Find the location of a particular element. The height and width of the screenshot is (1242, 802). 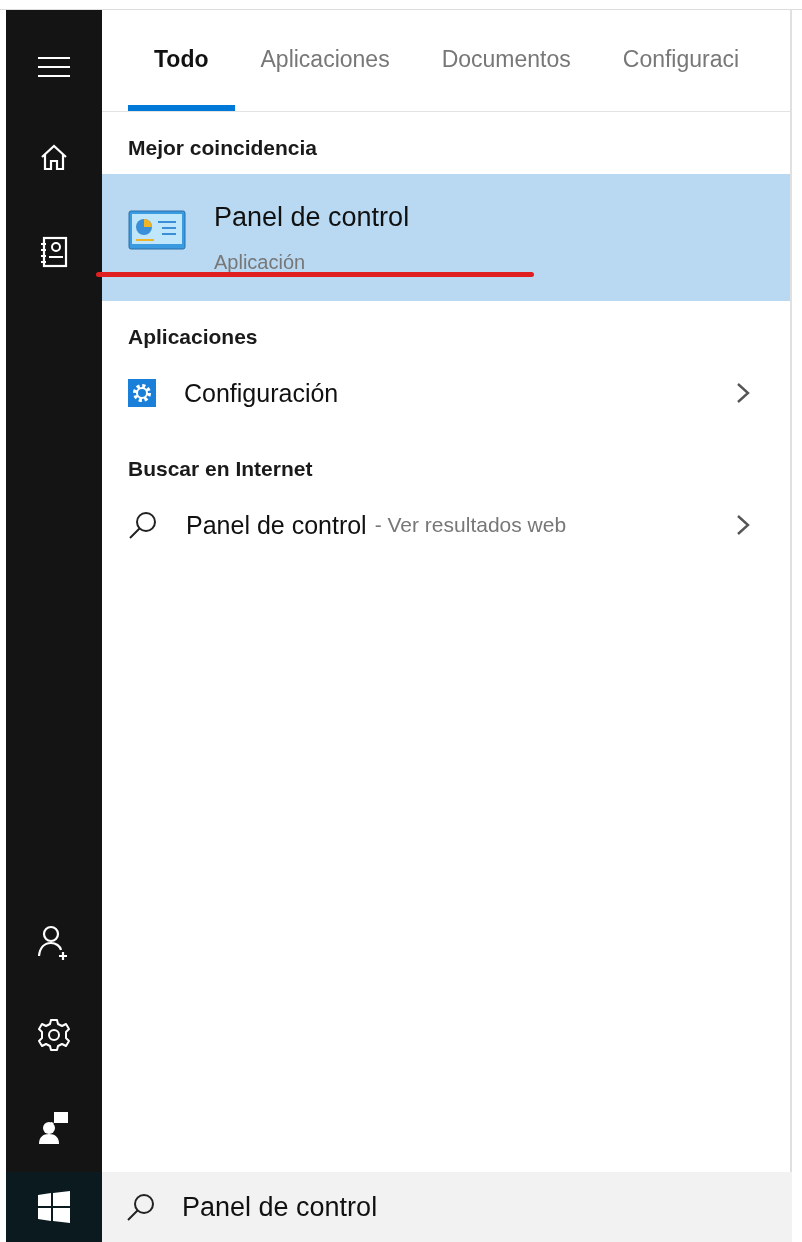

item-hint: - Ver resultados web is located at coordinates (470, 525).